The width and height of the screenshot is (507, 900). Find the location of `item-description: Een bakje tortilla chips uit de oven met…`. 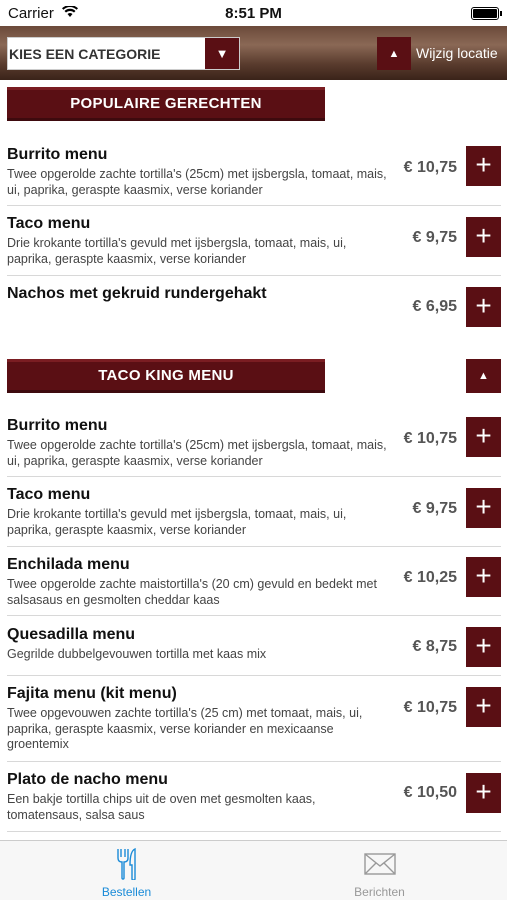

item-description: Een bakje tortilla chips uit de oven met… is located at coordinates (161, 807).